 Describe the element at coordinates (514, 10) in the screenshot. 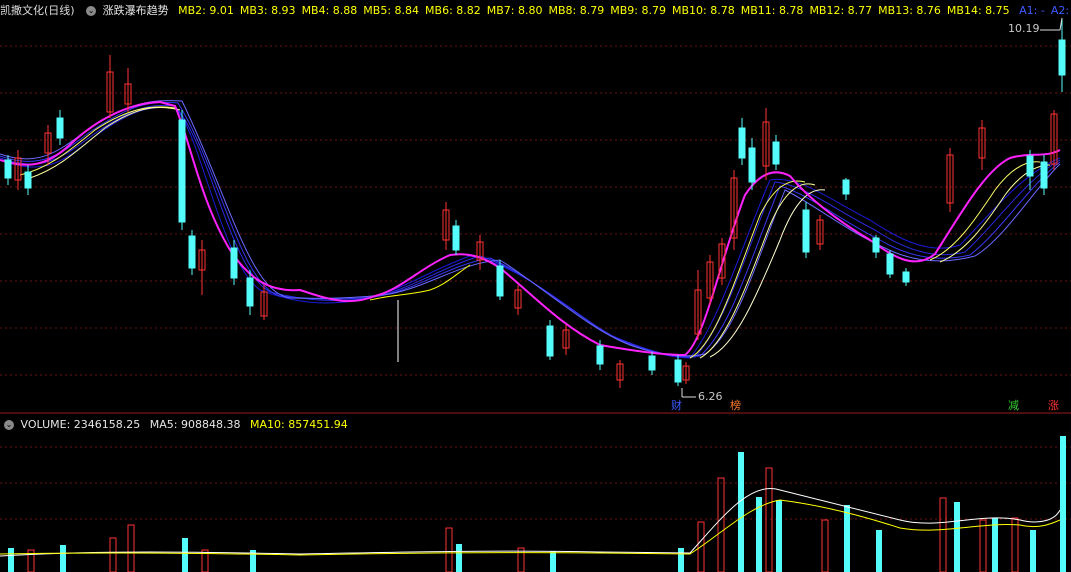

I see `mb-item: MB7: 8.80` at that location.